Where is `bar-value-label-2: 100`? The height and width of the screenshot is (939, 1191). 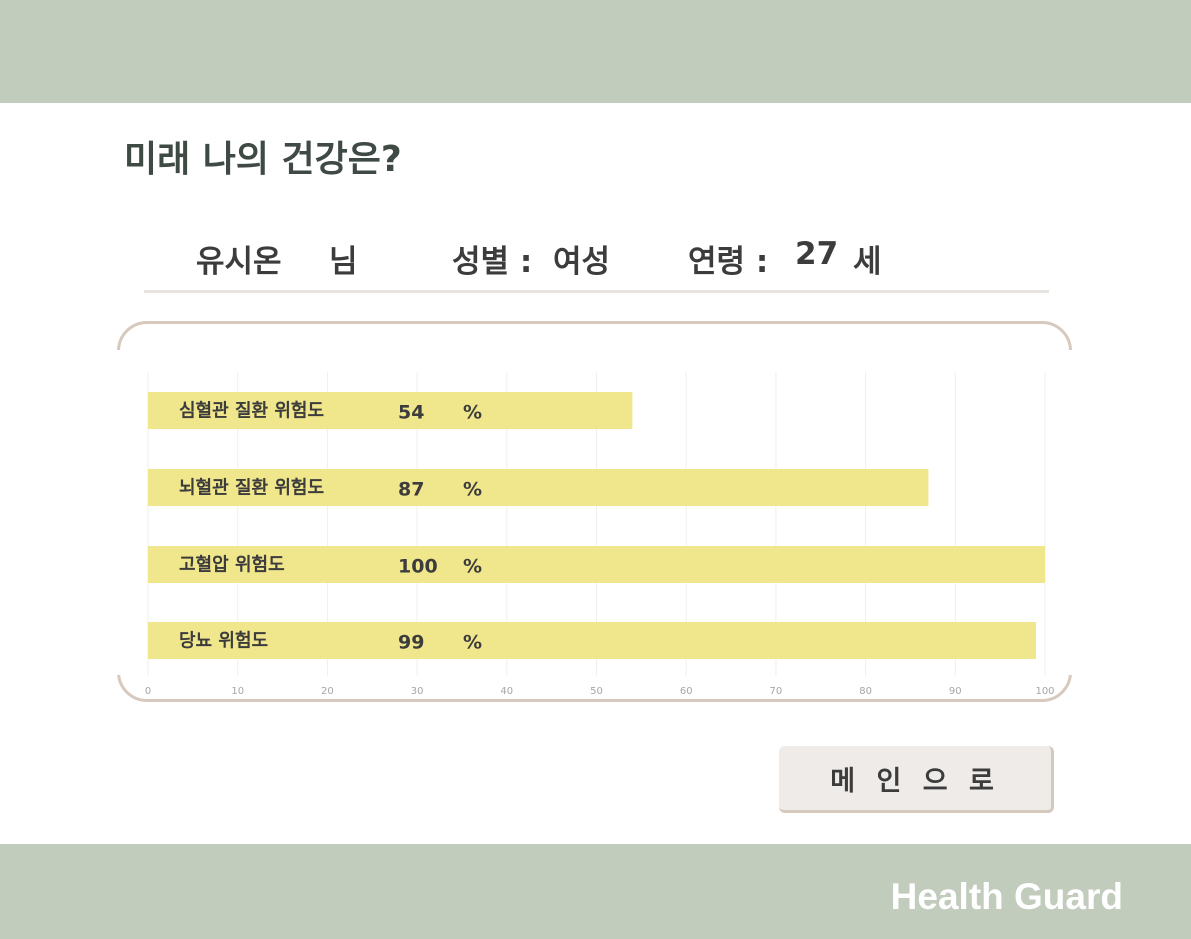
bar-value-label-2: 100 is located at coordinates (418, 567).